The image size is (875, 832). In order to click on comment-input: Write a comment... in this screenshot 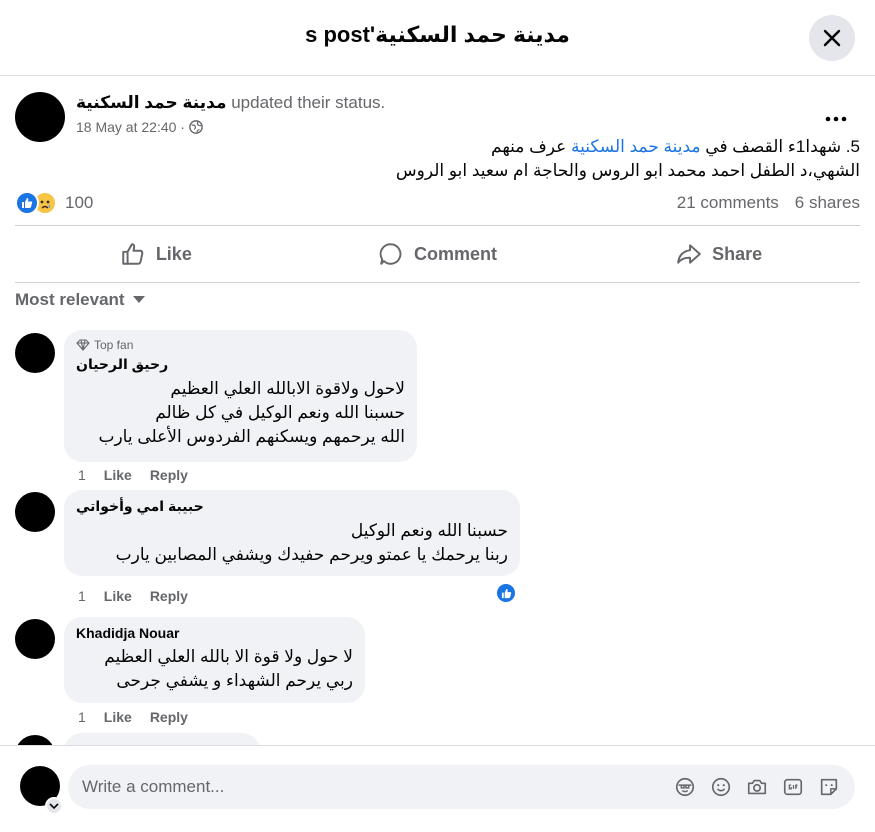, I will do `click(461, 787)`.